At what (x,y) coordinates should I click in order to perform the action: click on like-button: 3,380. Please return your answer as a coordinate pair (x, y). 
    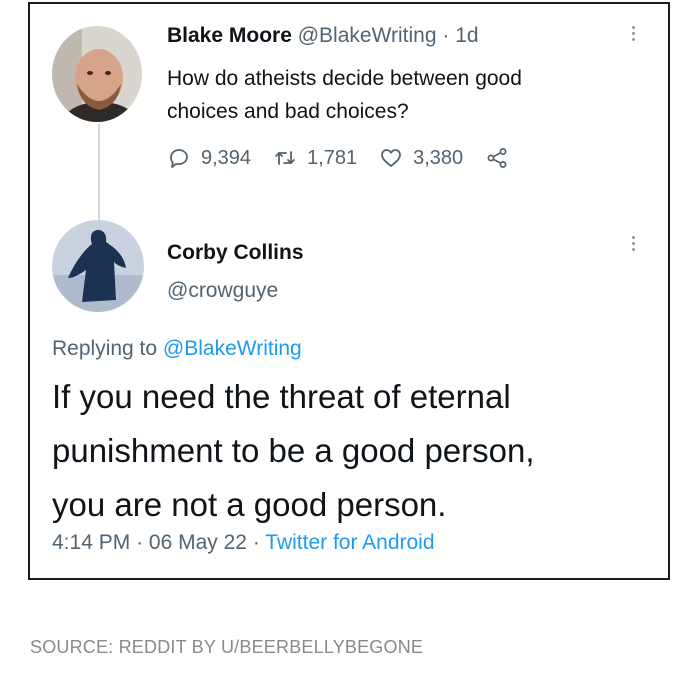
    Looking at the image, I should click on (421, 158).